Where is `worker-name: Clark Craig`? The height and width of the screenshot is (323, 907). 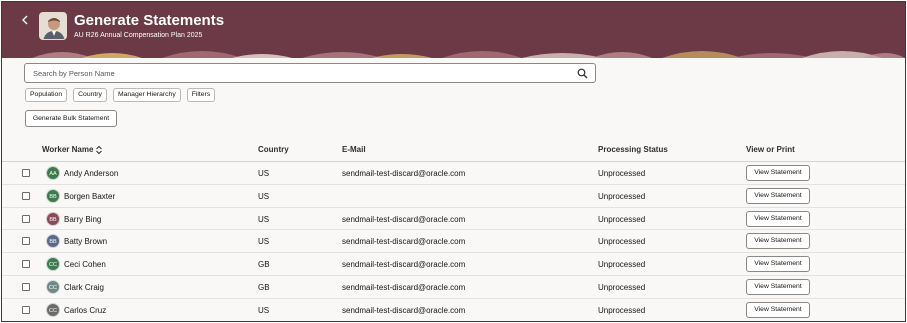
worker-name: Clark Craig is located at coordinates (84, 287).